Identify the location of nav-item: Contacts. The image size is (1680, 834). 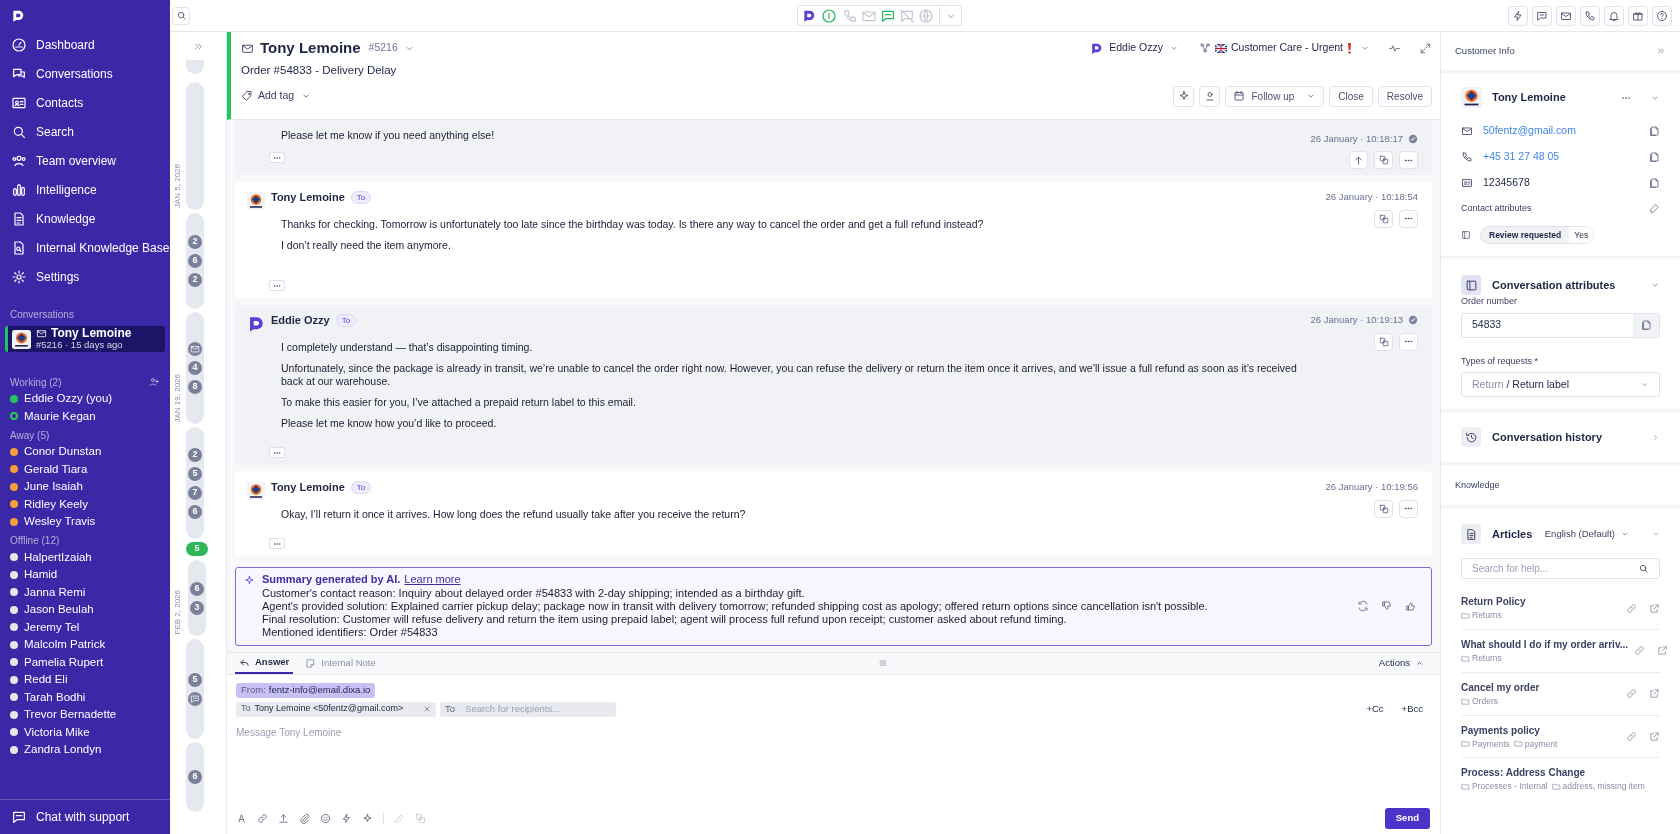
(85, 102).